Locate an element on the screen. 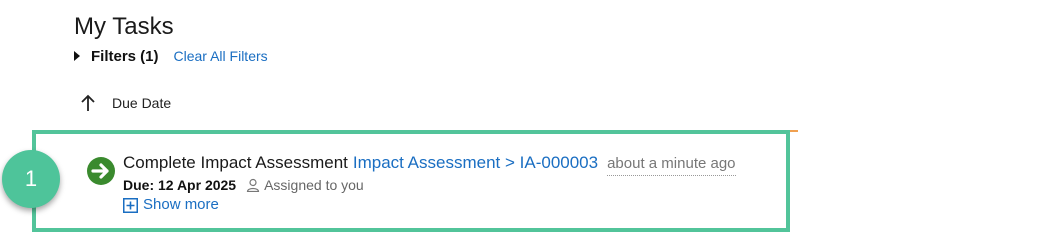 The width and height of the screenshot is (1062, 241). task-assignee: Assigned to you is located at coordinates (305, 185).